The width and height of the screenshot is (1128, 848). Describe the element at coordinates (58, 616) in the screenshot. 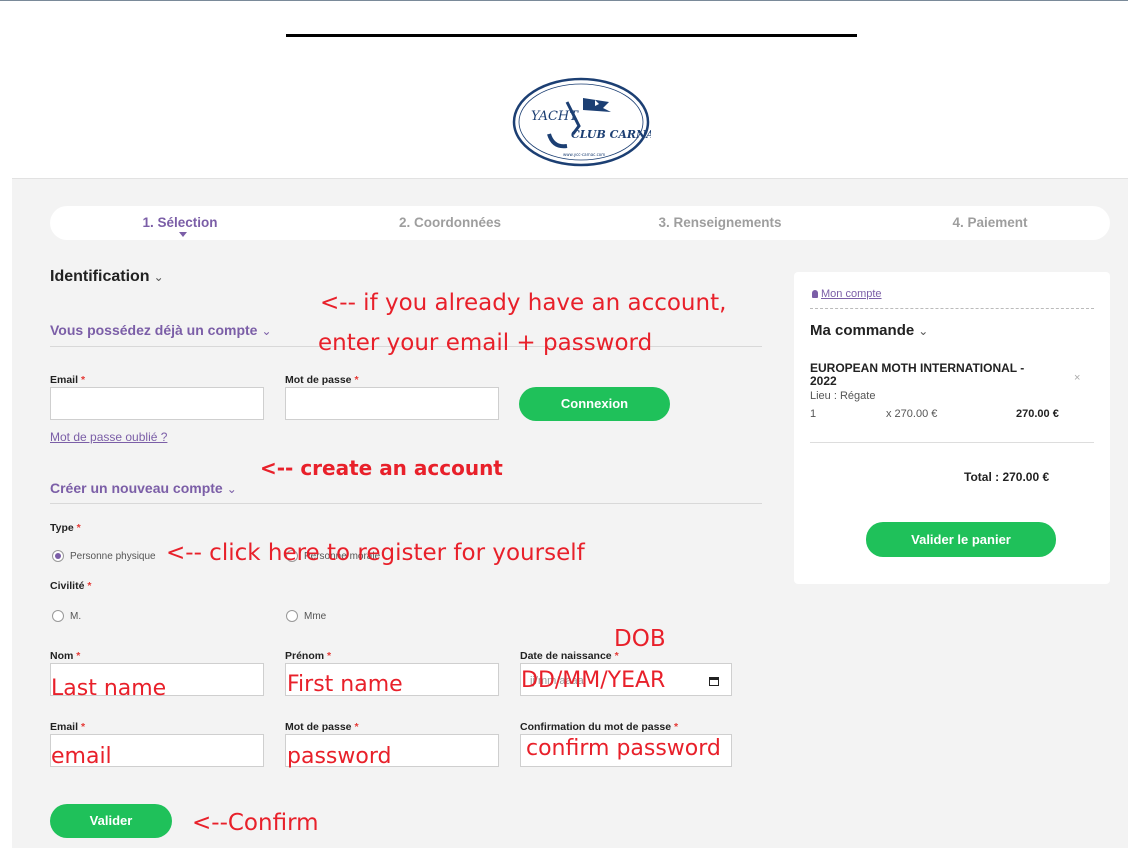

I see `civility-m-radio` at that location.